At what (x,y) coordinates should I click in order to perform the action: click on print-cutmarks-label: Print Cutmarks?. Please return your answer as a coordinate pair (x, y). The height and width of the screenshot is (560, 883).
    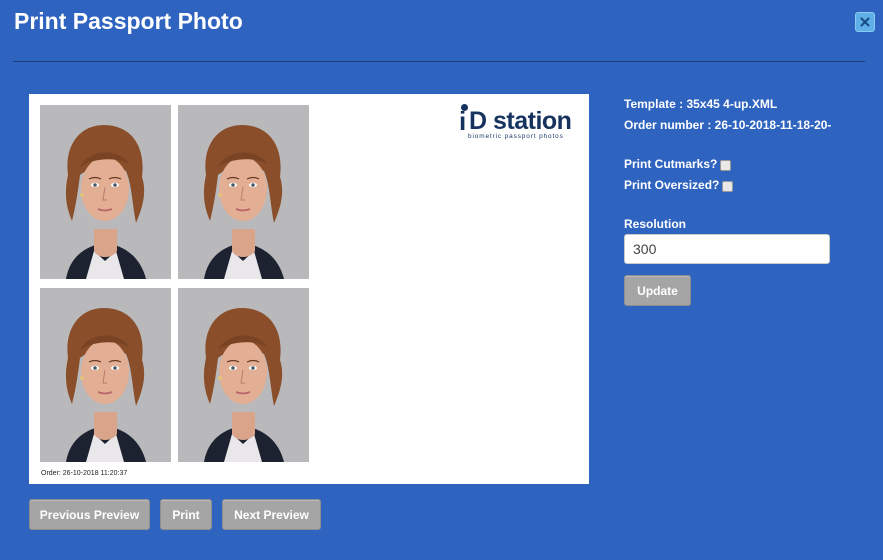
    Looking at the image, I should click on (671, 164).